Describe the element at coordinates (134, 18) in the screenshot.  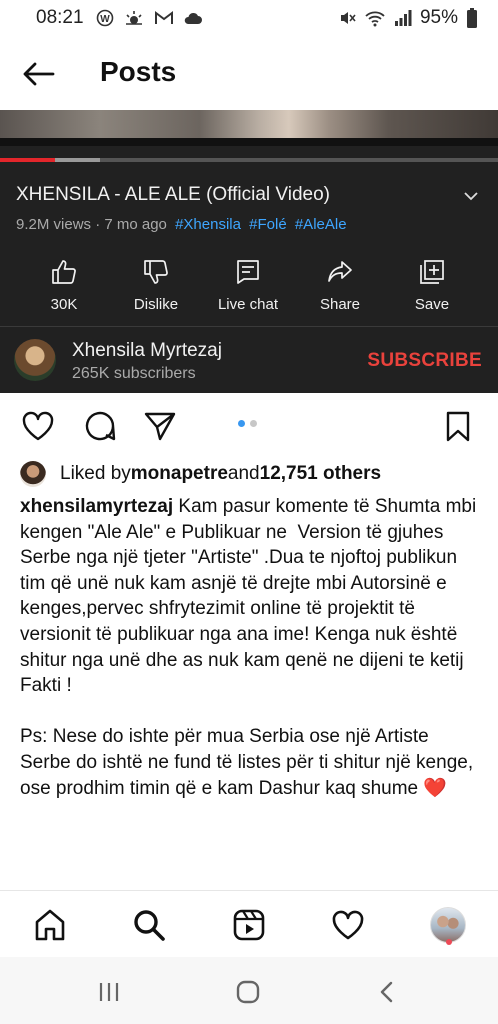
I see `weather-icon` at that location.